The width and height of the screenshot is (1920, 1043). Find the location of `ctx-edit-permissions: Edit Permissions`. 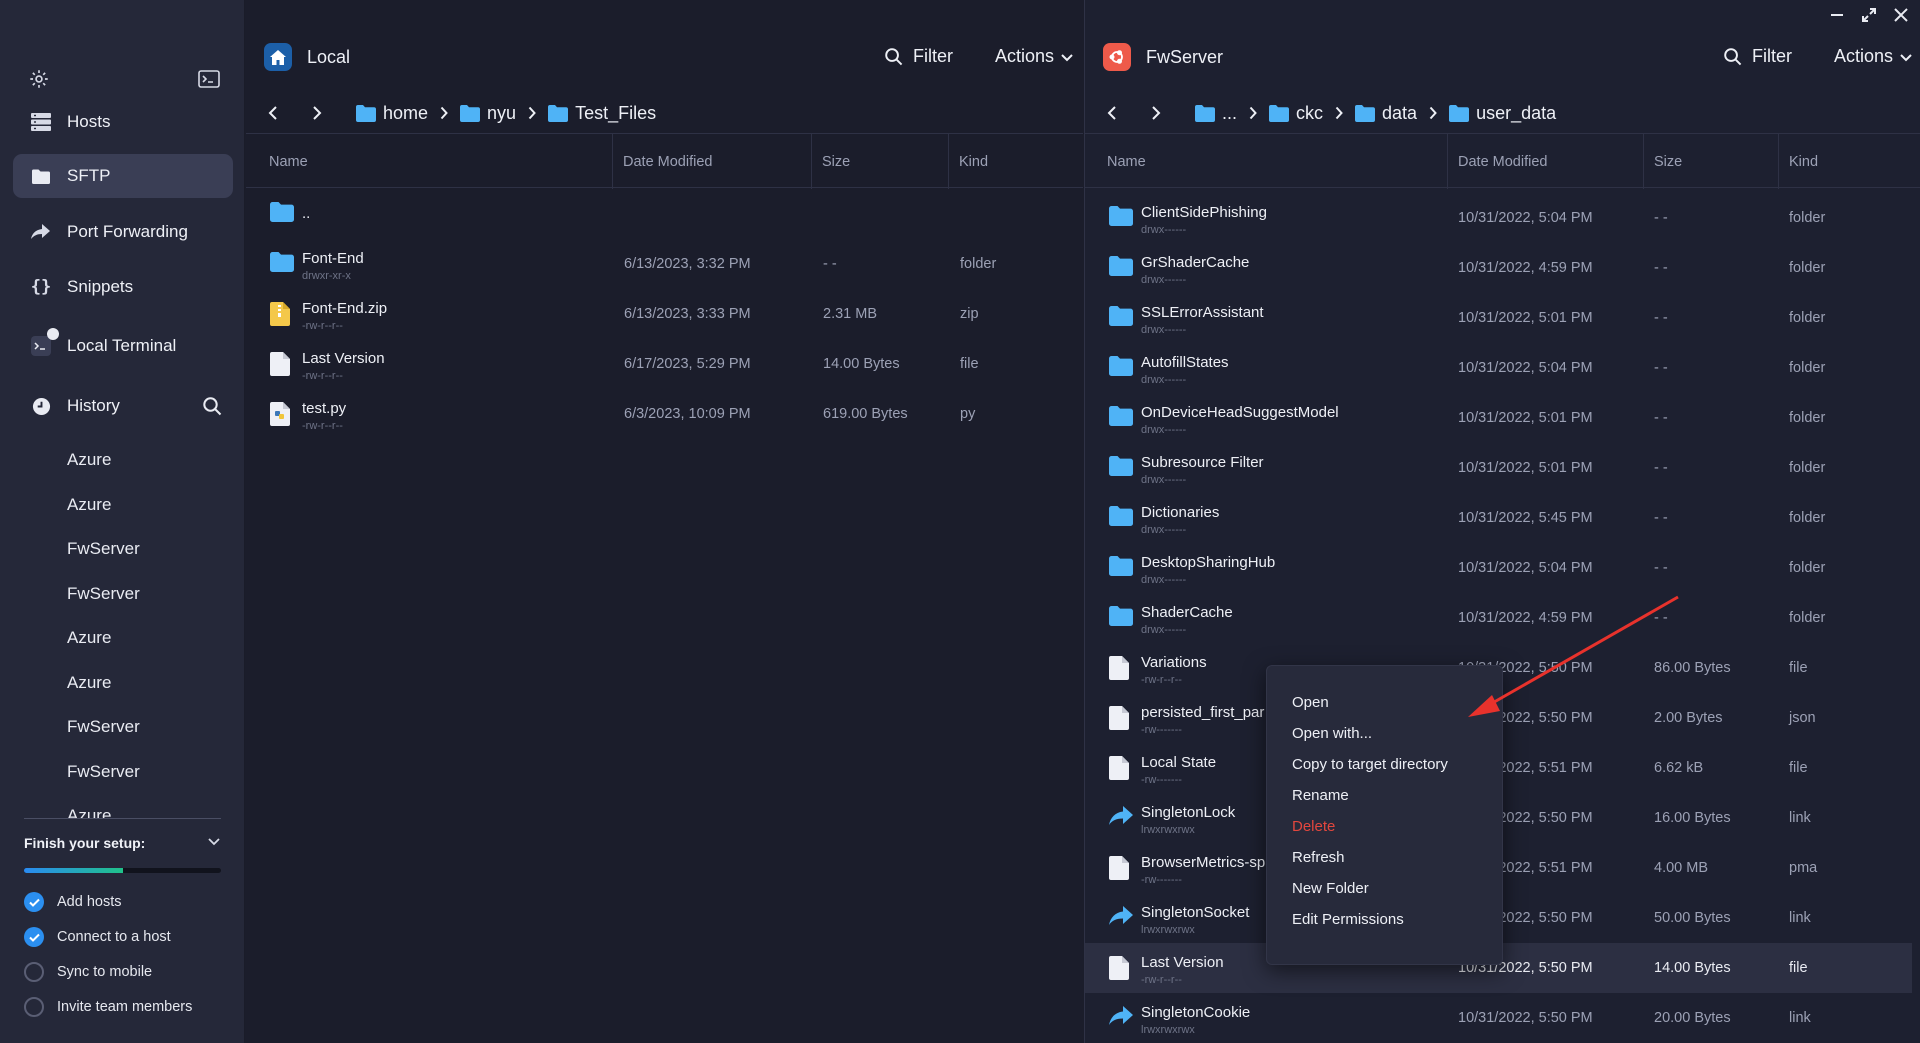

ctx-edit-permissions: Edit Permissions is located at coordinates (1348, 919).